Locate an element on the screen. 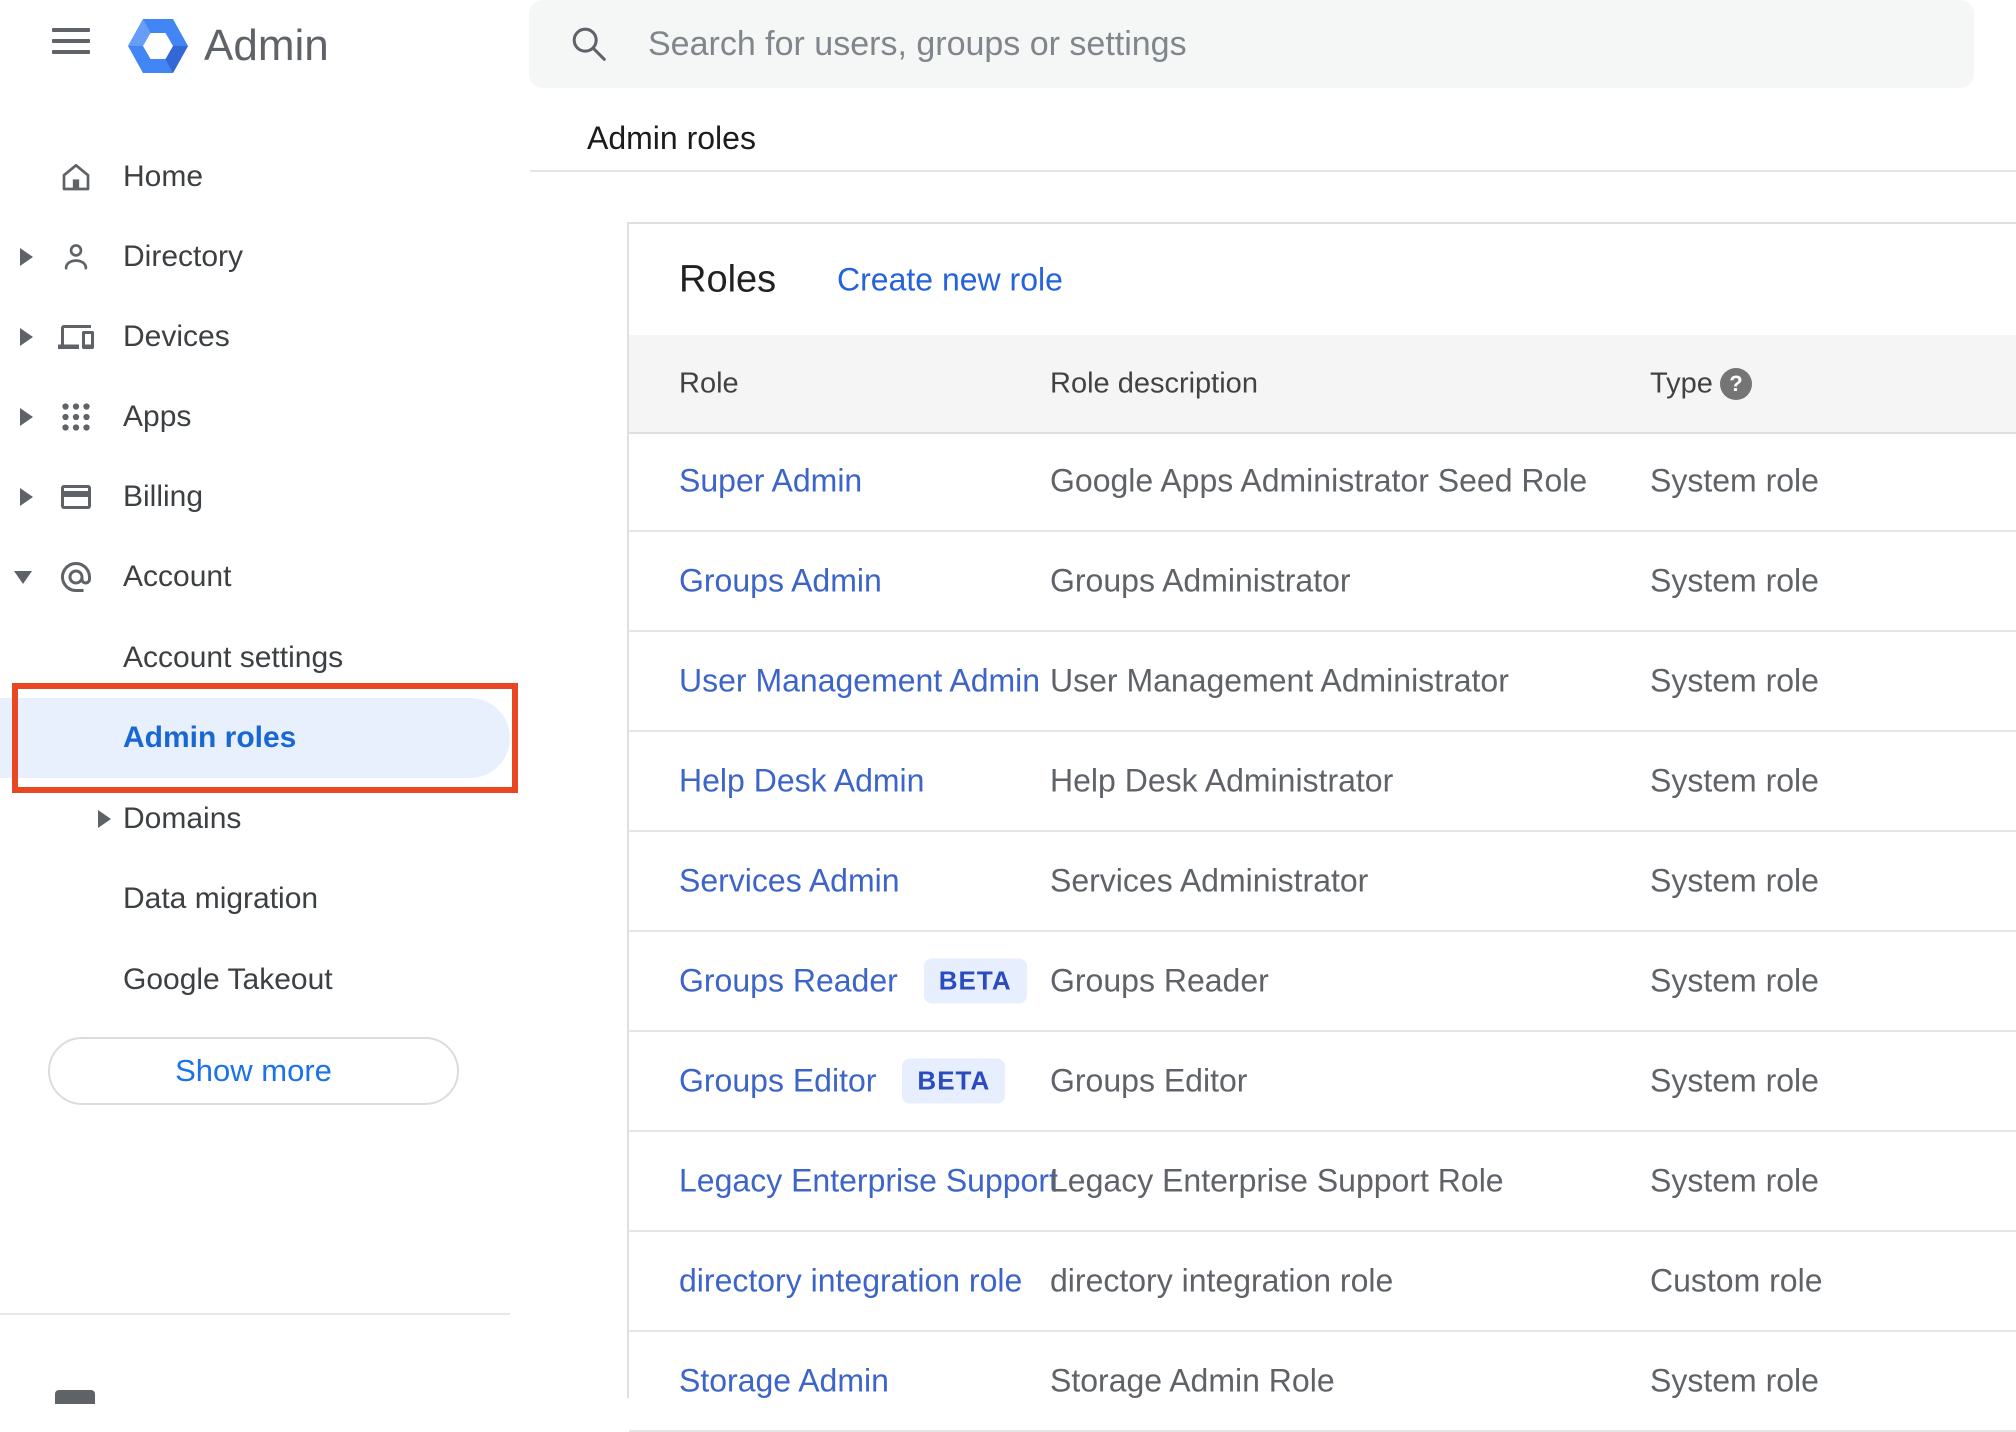 Image resolution: width=2016 pixels, height=1432 pixels. role-description-cell: Services Administrator is located at coordinates (1209, 880).